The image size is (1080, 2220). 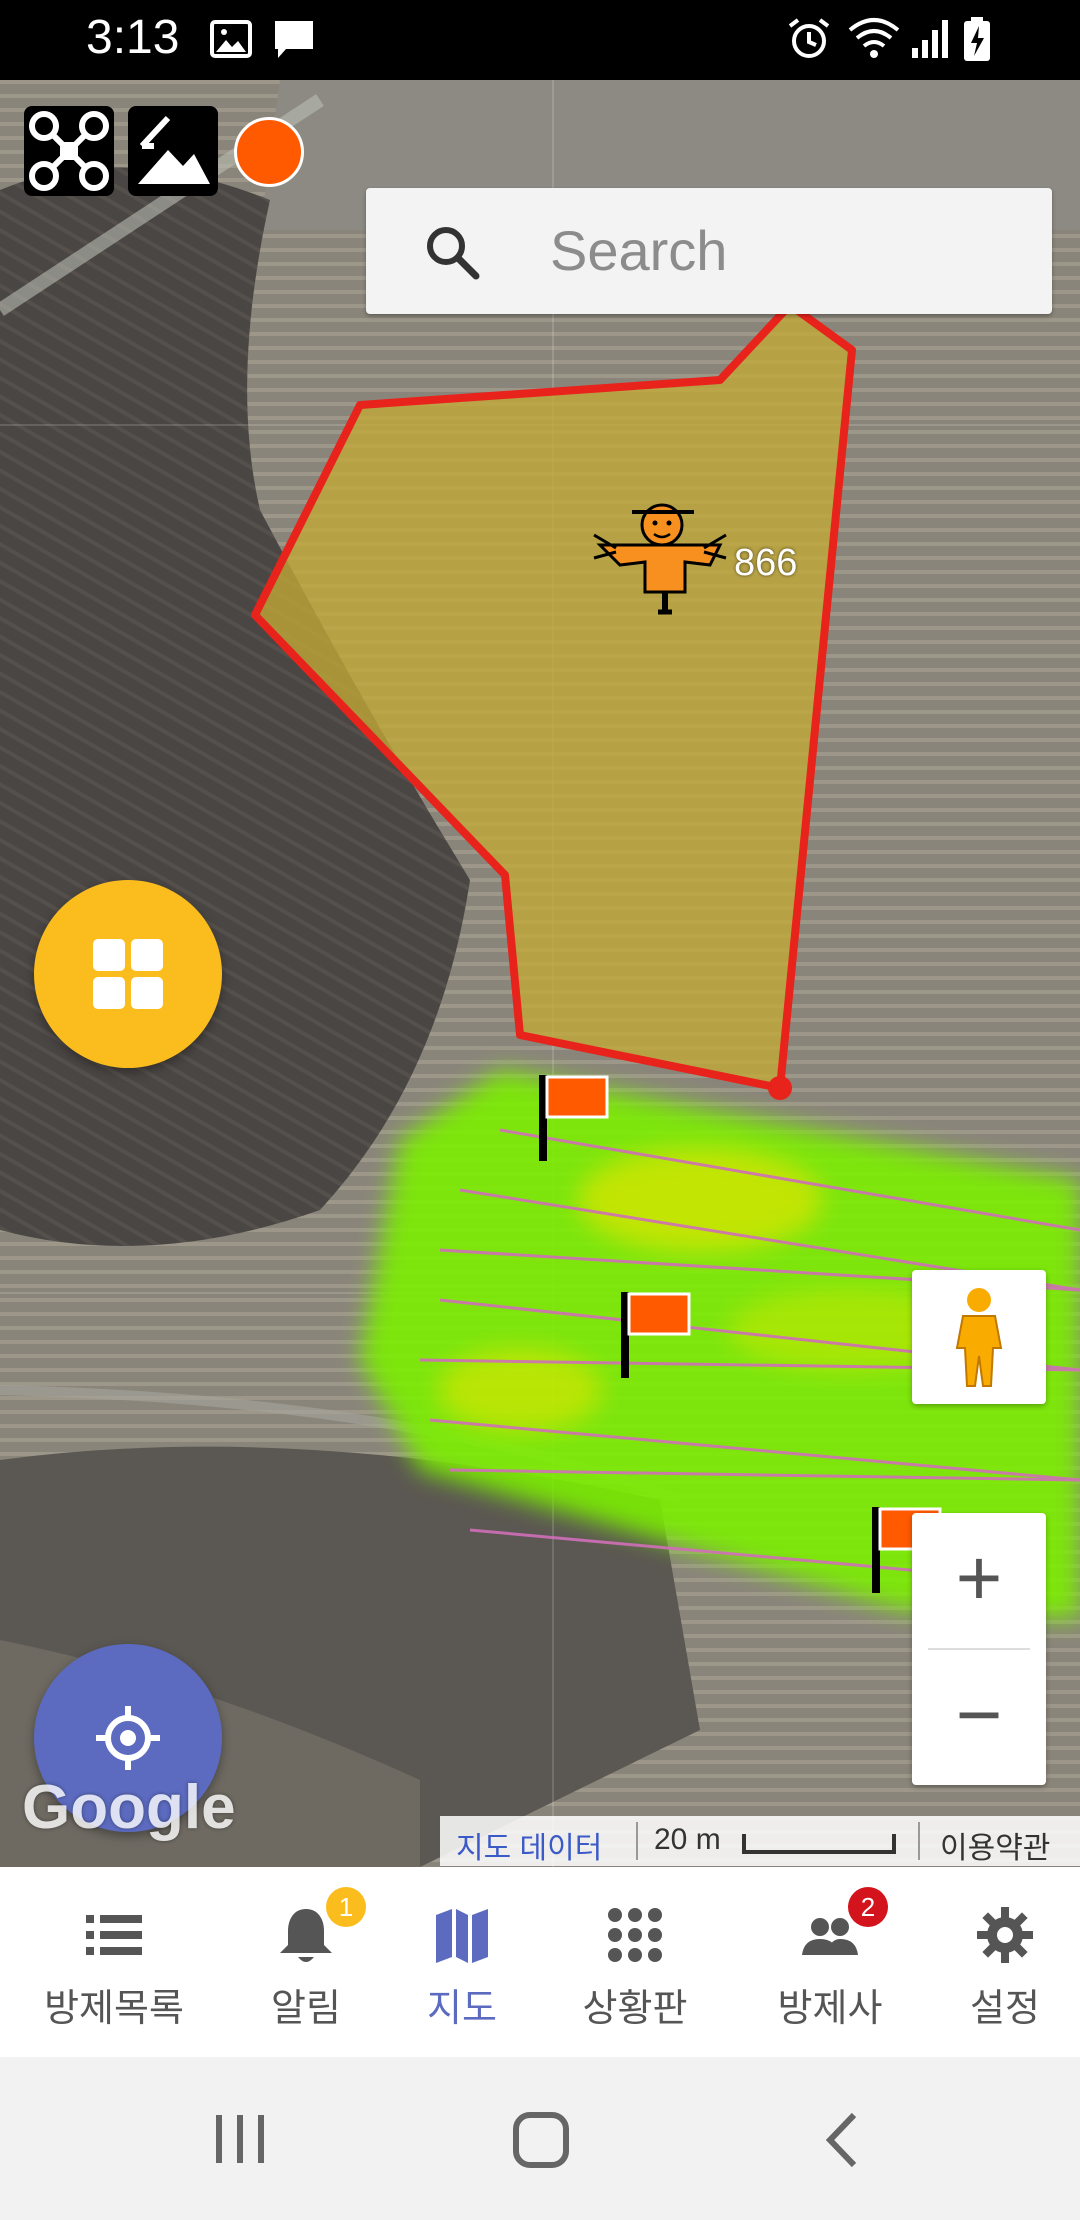 I want to click on back-icon, so click(x=842, y=2140).